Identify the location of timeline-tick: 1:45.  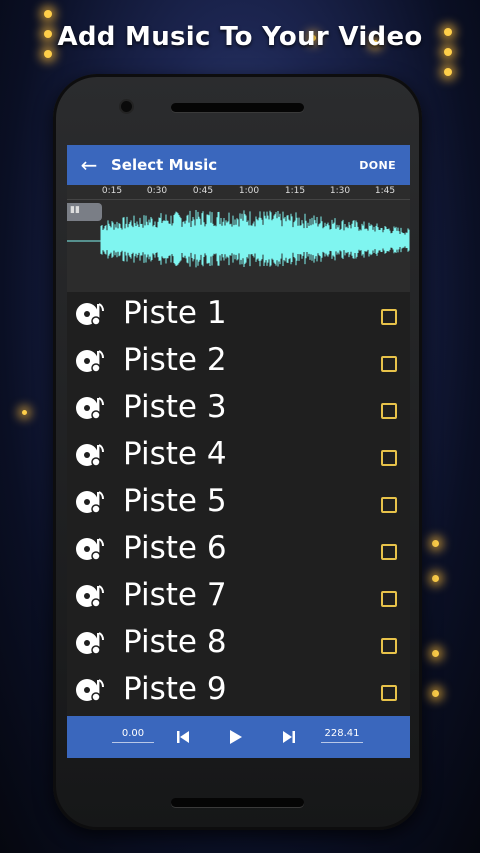
(385, 191).